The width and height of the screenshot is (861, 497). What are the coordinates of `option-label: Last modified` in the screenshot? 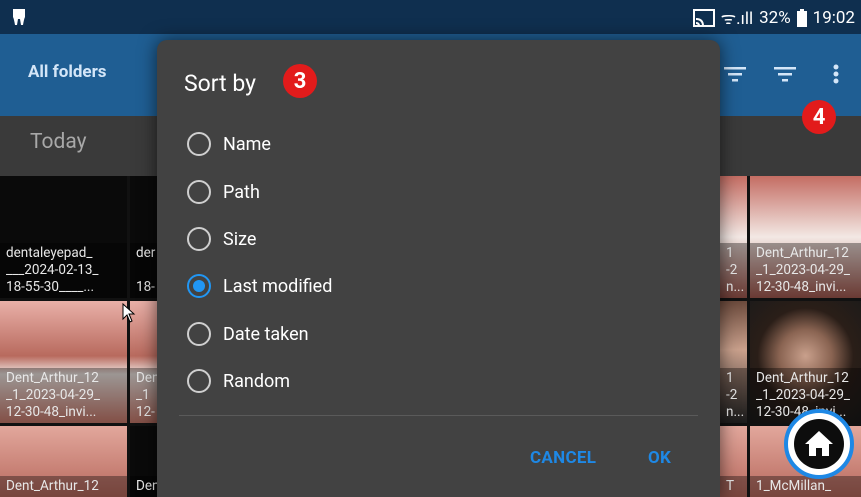 It's located at (278, 286).